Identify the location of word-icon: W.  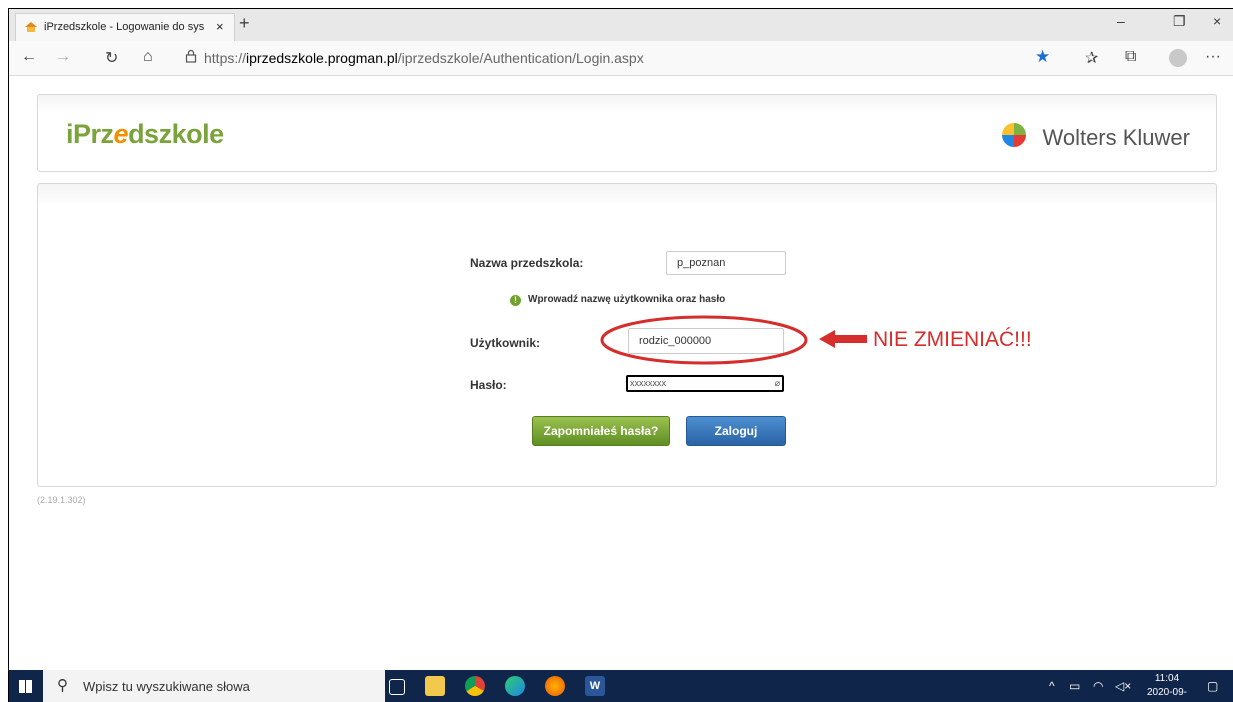
(595, 686).